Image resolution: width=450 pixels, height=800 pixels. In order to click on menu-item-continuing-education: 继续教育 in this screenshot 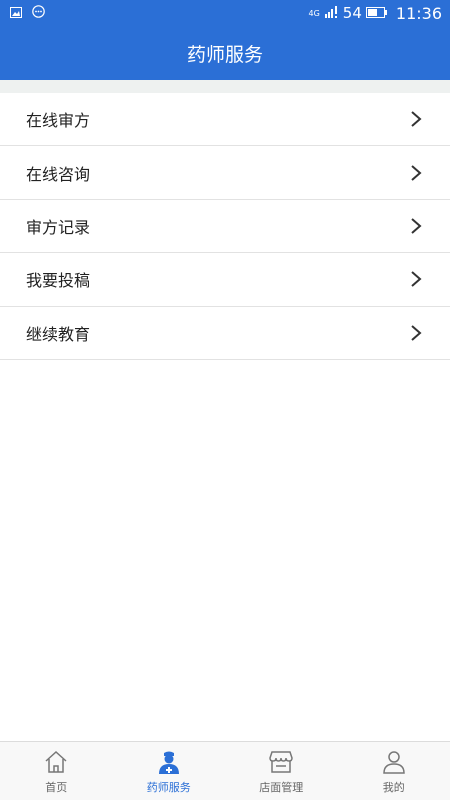, I will do `click(225, 333)`.